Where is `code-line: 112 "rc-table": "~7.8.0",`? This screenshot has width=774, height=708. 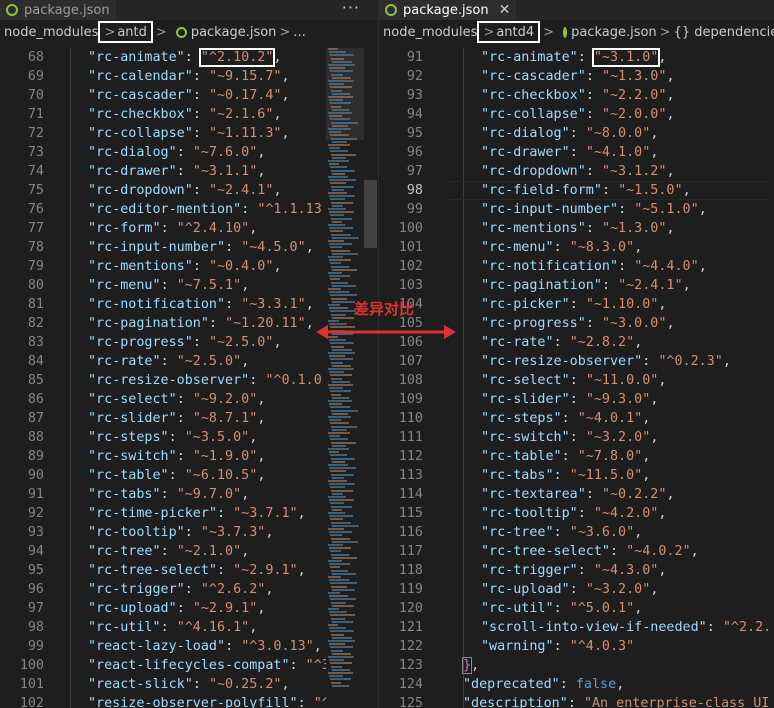
code-line: 112 "rc-table": "~7.8.0", is located at coordinates (576, 456).